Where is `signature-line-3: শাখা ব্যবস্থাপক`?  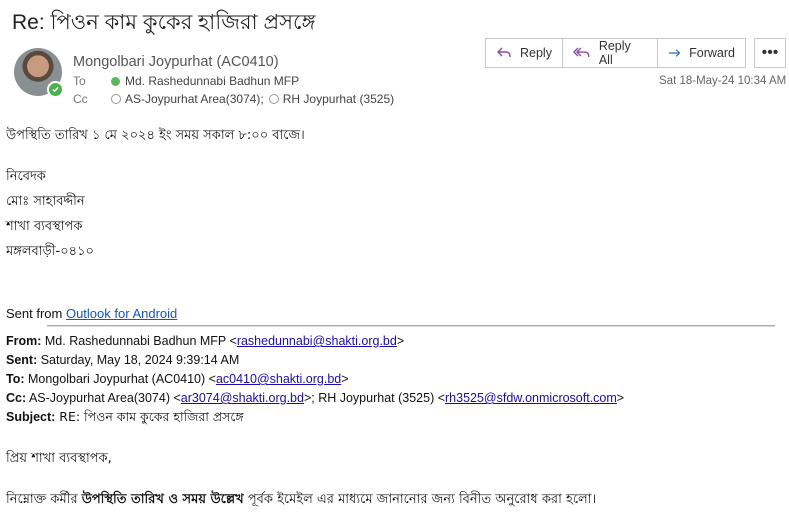 signature-line-3: শাখা ব্যবস্থাপক is located at coordinates (44, 226).